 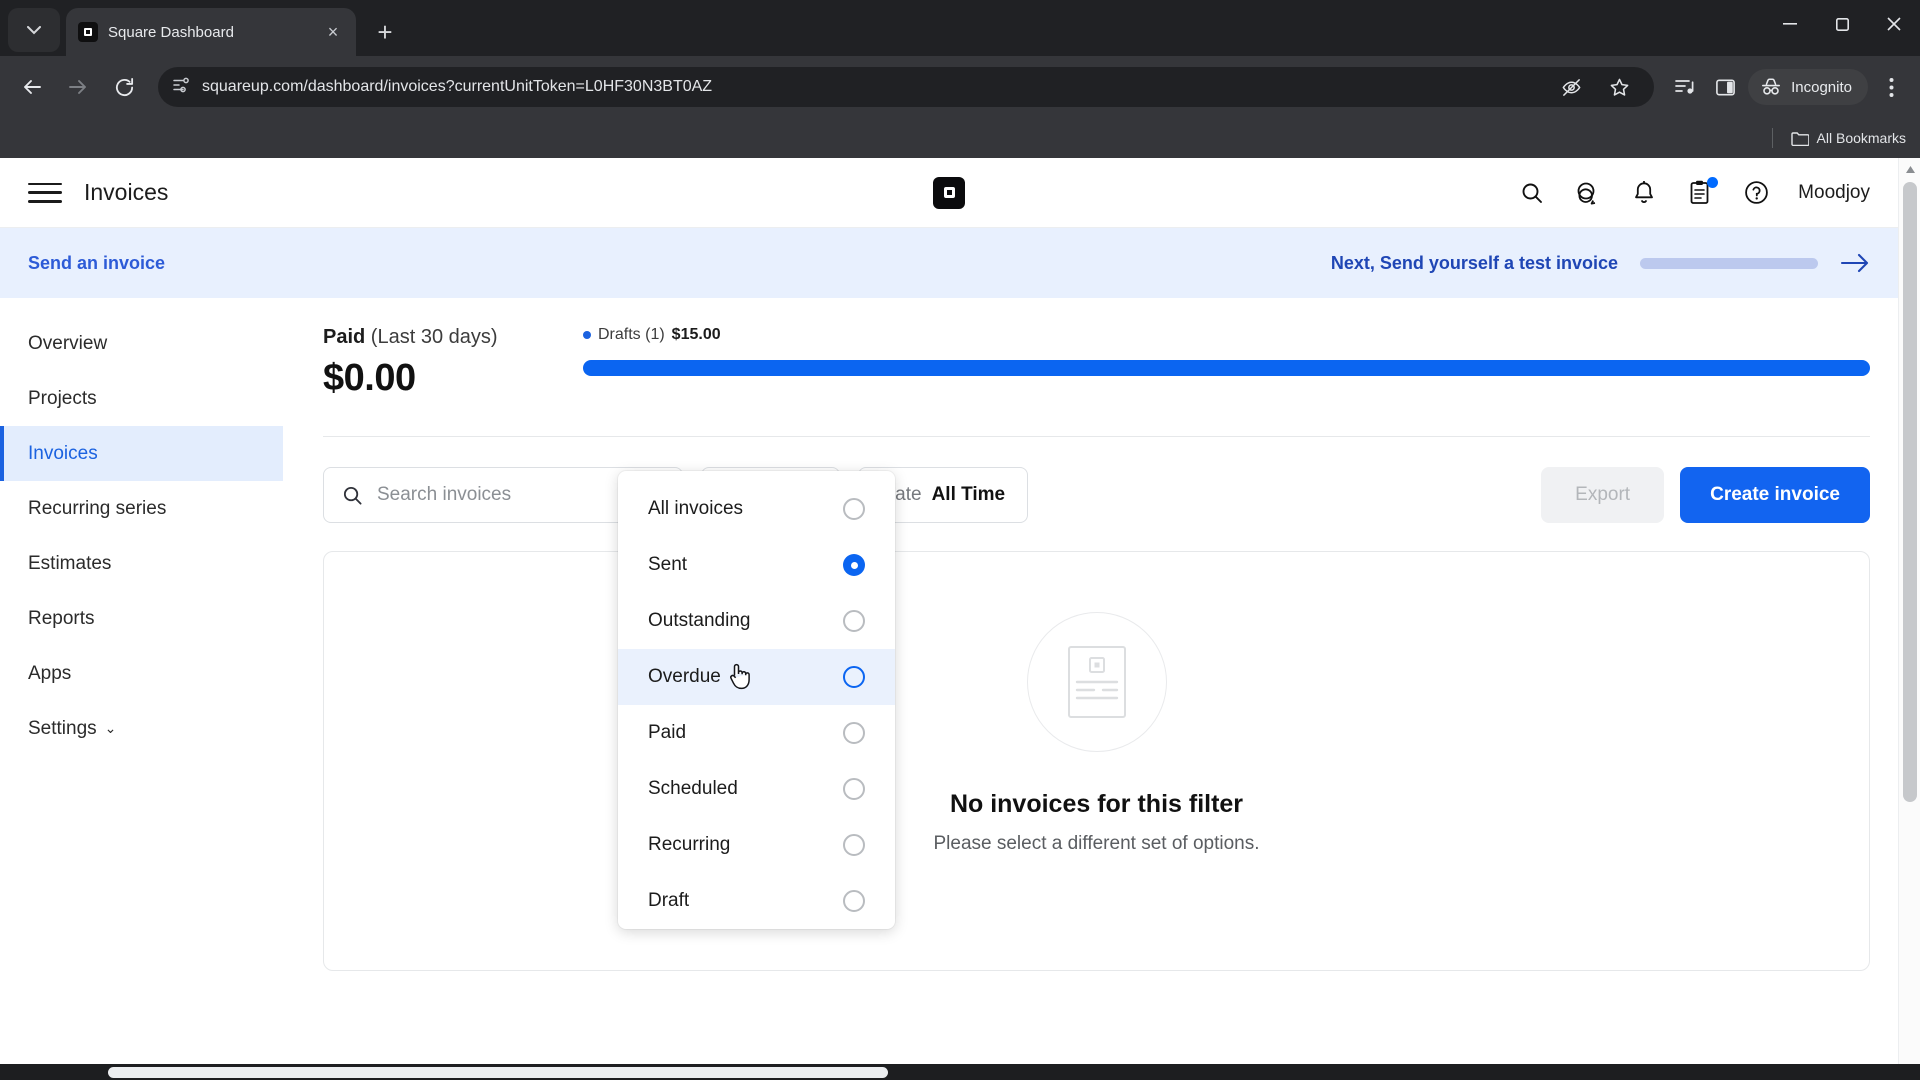 What do you see at coordinates (333, 32) in the screenshot?
I see `close-tab-icon: ×` at bounding box center [333, 32].